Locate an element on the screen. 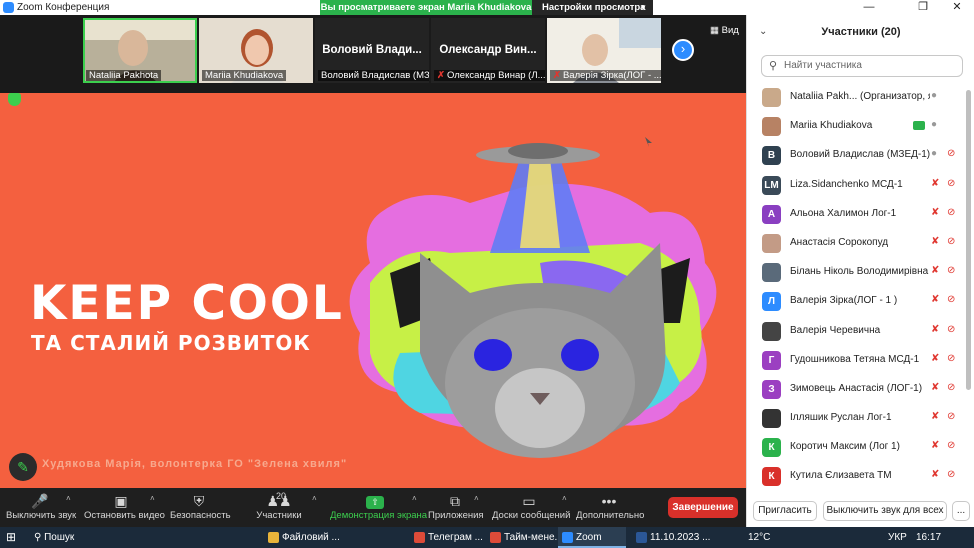 The image size is (974, 548). participant-row: Білань Ніколь Володимирівна ... ✘ ⊘ is located at coordinates (856, 272).